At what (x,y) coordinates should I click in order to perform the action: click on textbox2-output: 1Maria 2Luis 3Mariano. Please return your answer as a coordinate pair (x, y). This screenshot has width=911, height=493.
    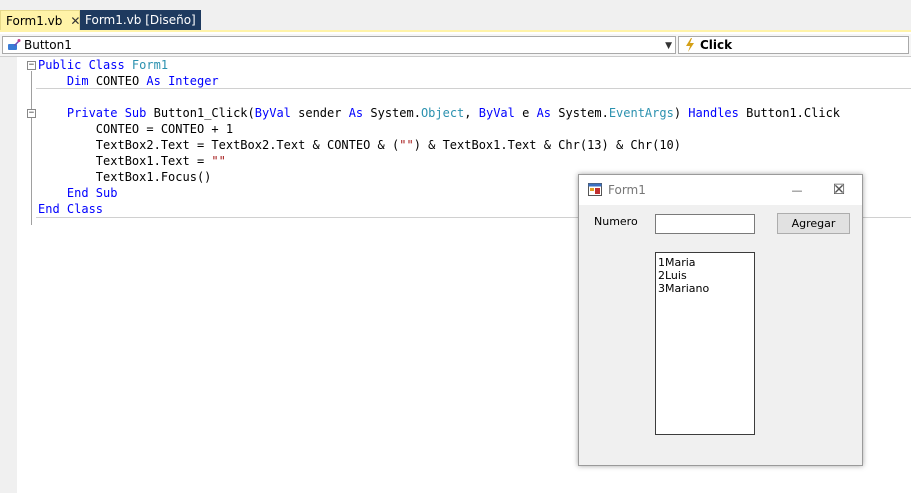
    Looking at the image, I should click on (705, 343).